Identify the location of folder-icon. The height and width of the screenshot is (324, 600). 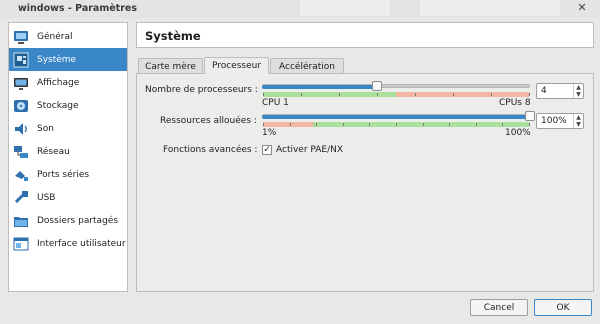
(21, 221).